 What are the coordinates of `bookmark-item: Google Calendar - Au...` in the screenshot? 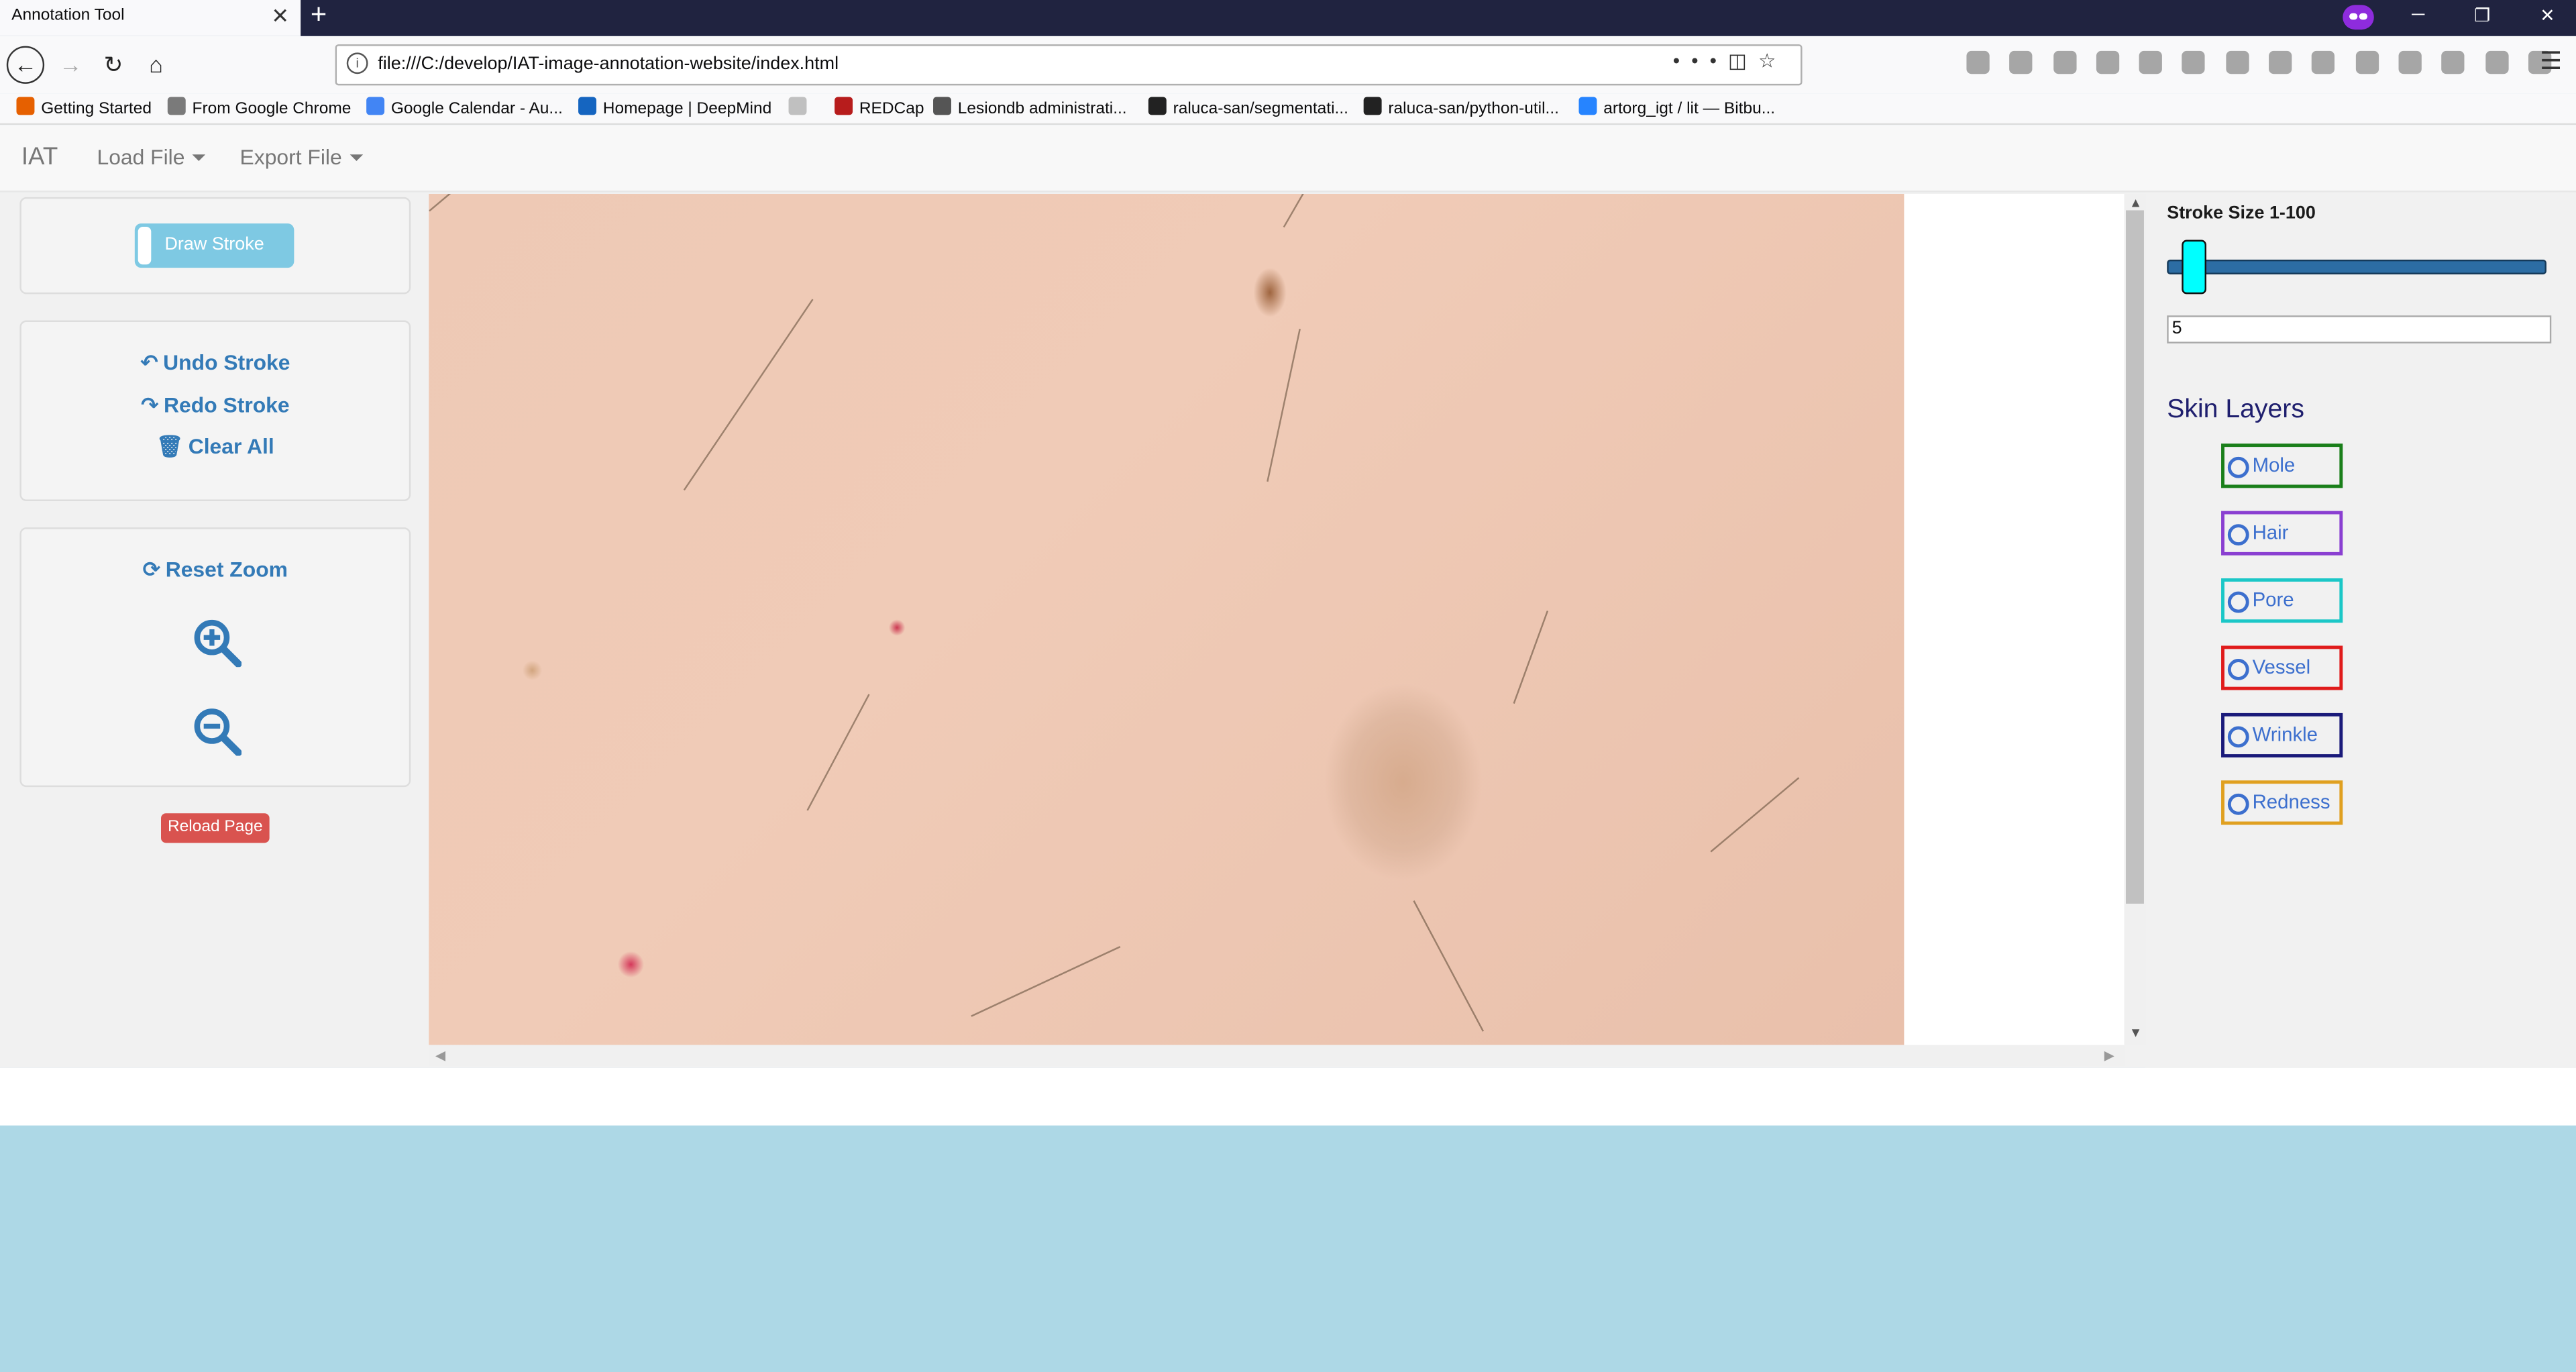 It's located at (464, 107).